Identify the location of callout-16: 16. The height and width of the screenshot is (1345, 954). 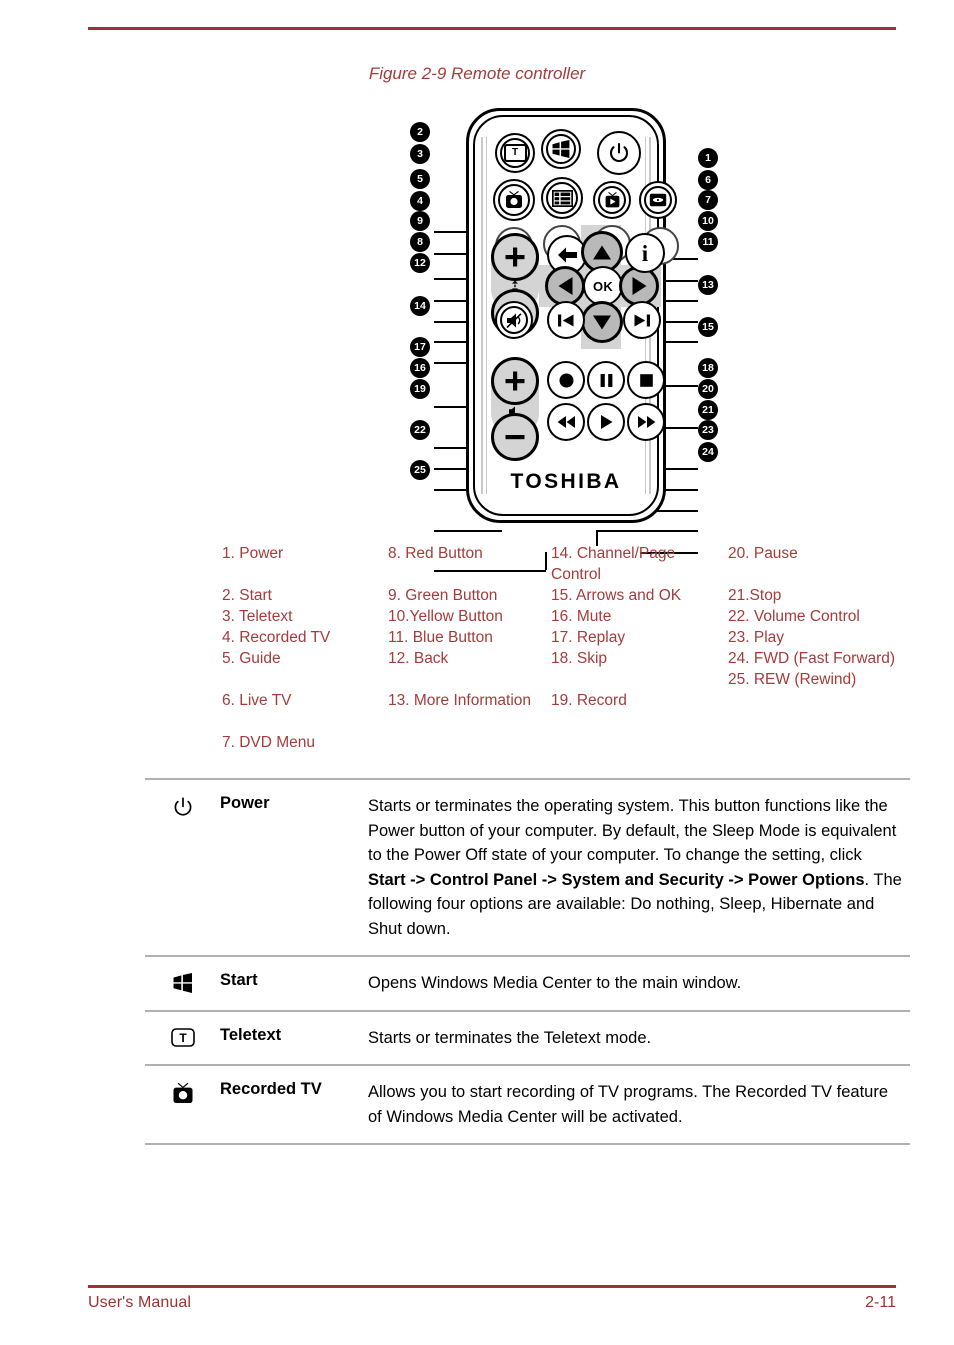
(420, 368).